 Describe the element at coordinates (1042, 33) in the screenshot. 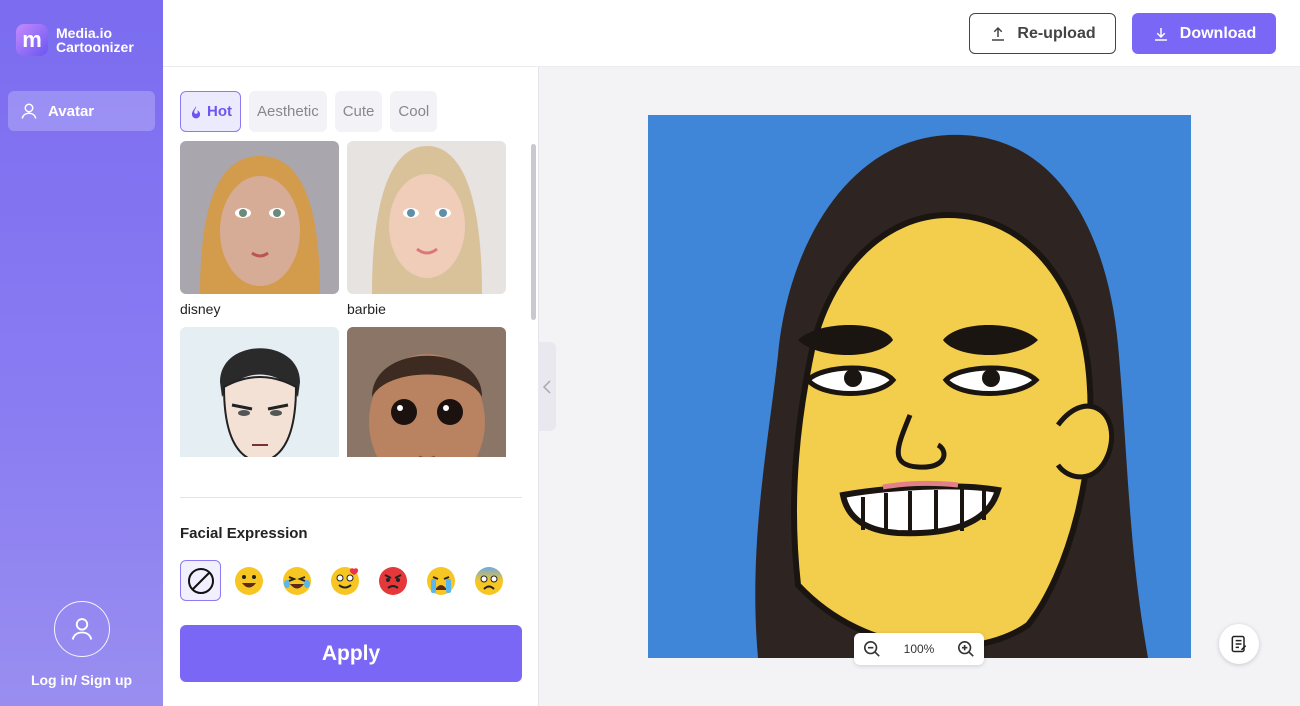

I see `reupload-button: Re-upload` at that location.